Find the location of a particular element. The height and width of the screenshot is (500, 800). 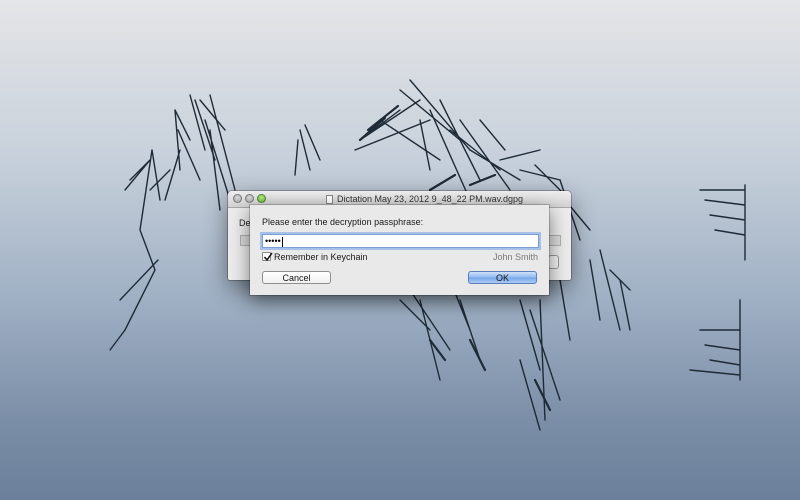

passphrase-prompt: Please enter the decryption passphrase: is located at coordinates (343, 222).